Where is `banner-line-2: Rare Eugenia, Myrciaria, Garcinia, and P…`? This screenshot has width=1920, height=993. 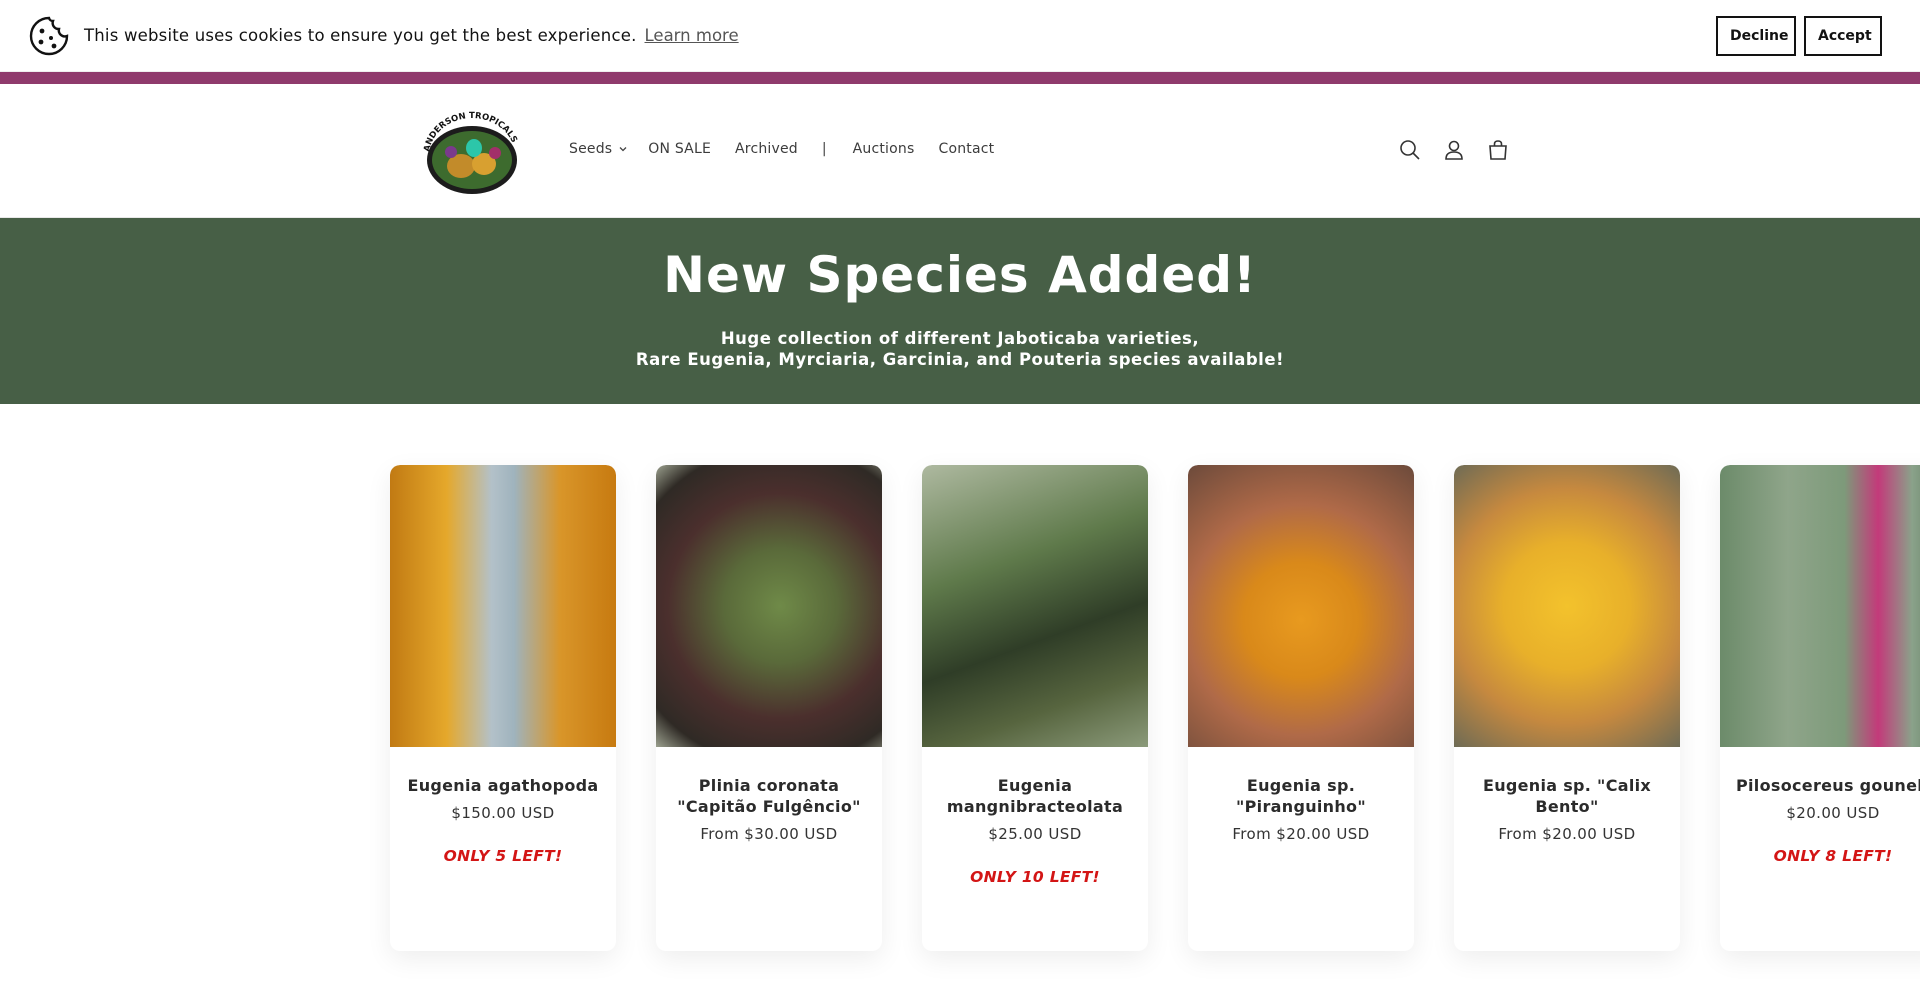
banner-line-2: Rare Eugenia, Myrciaria, Garcinia, and P… is located at coordinates (960, 359).